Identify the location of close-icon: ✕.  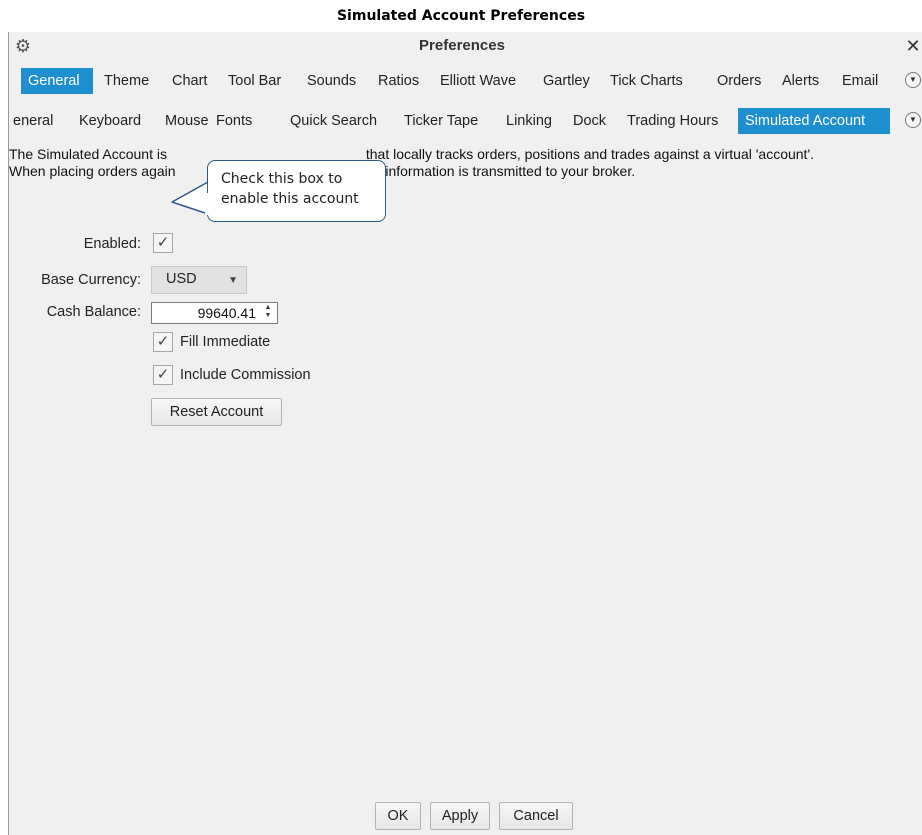
(912, 46).